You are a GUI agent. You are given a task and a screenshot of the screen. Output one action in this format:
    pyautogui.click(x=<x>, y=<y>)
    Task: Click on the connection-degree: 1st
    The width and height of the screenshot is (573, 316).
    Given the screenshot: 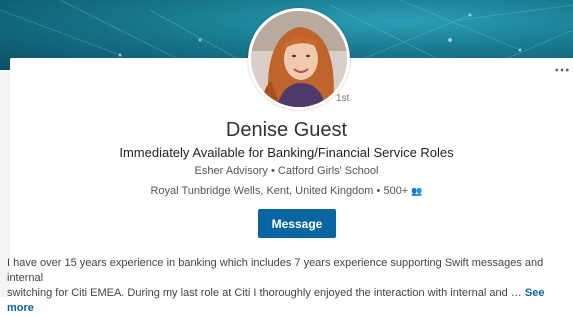 What is the action you would take?
    pyautogui.click(x=343, y=98)
    